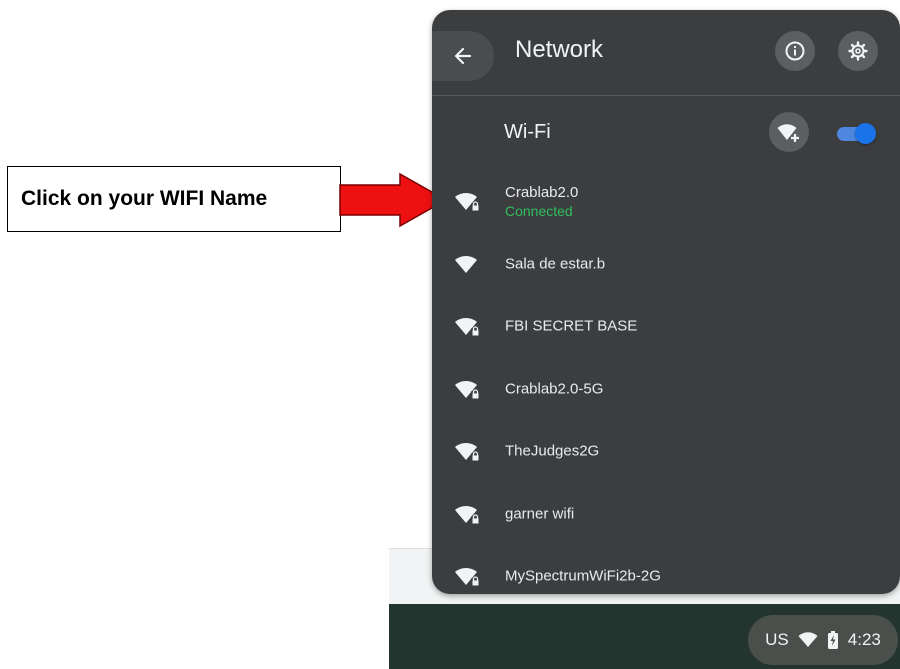 The height and width of the screenshot is (669, 900). Describe the element at coordinates (666, 389) in the screenshot. I see `network-item: Crablab2.0-5G` at that location.